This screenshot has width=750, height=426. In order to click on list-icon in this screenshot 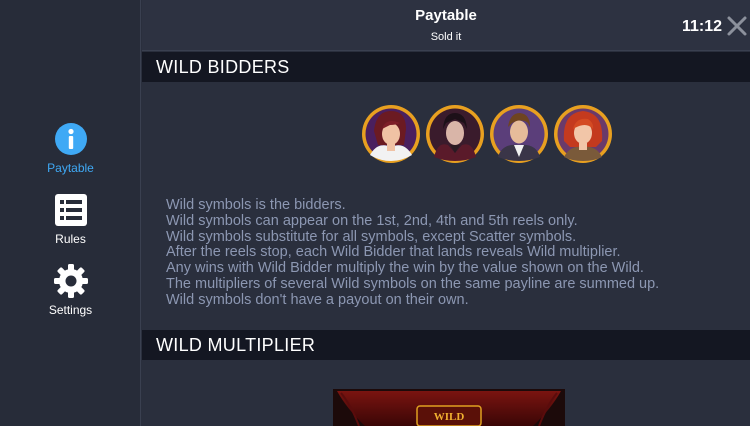, I will do `click(70, 210)`.